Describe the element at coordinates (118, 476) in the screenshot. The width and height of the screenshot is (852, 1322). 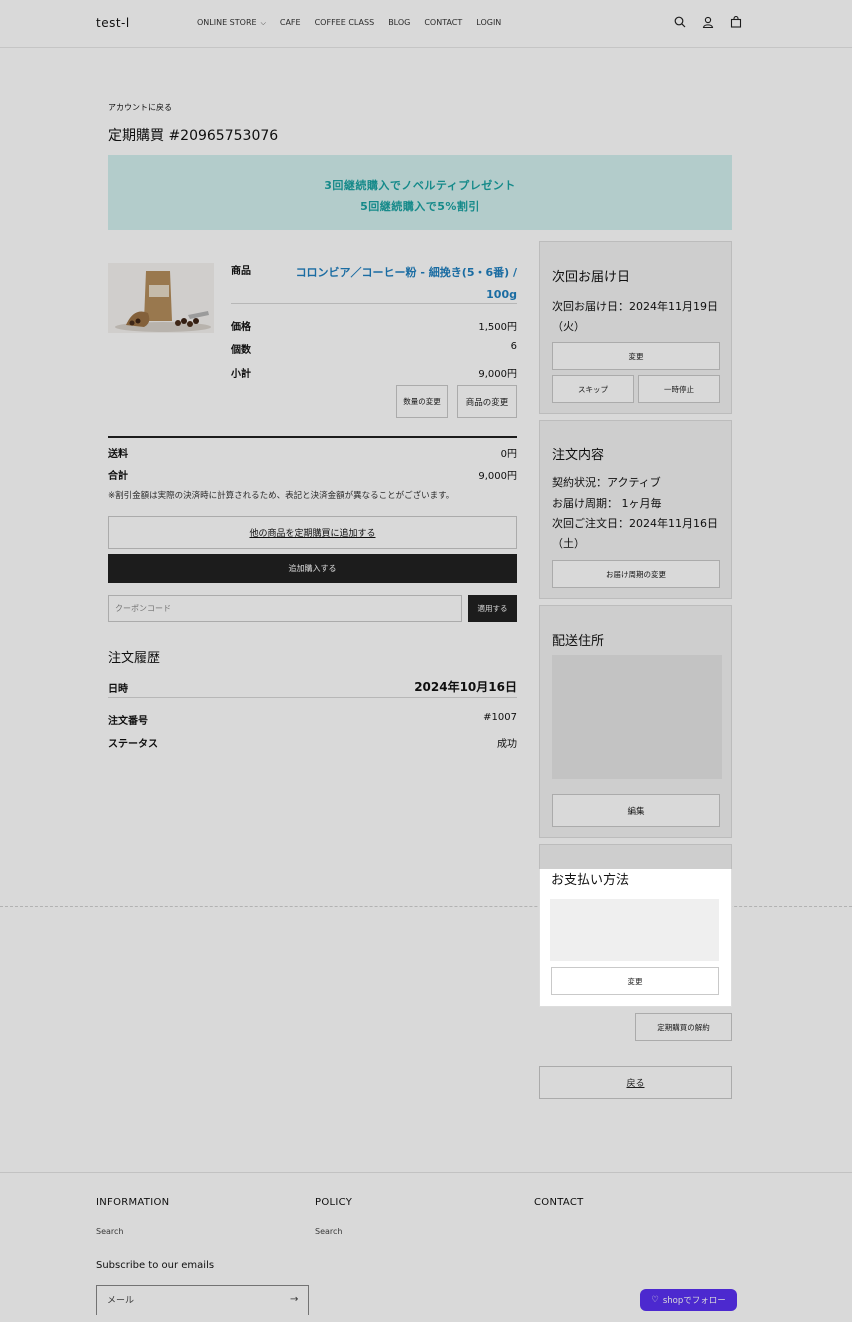
I see `total-label: 合計` at that location.